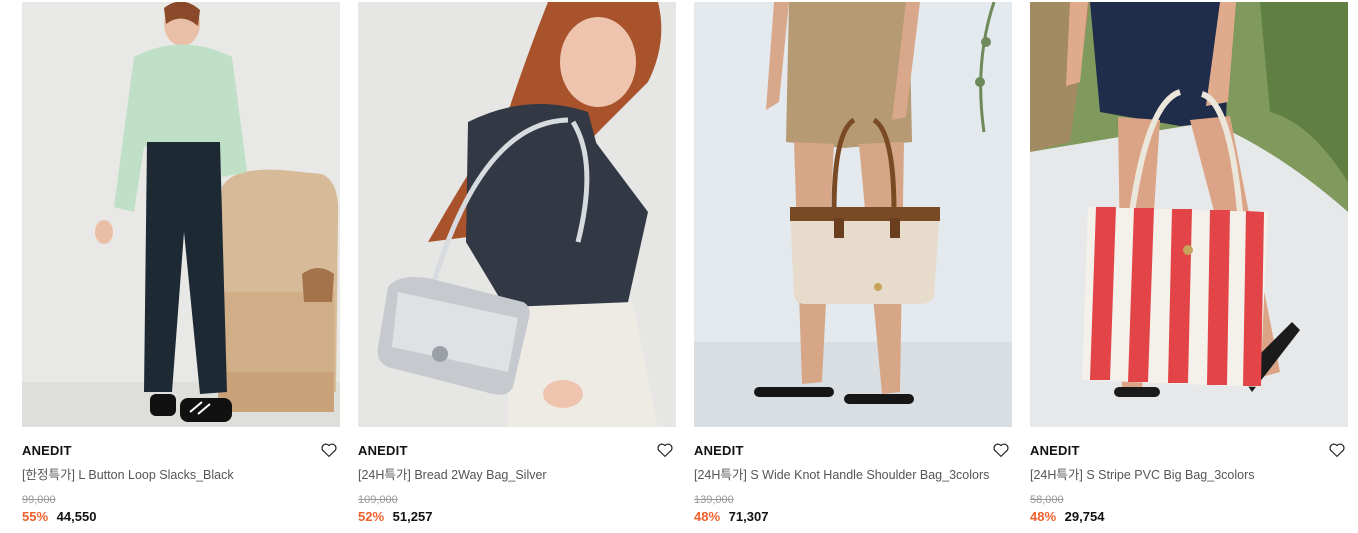 The image size is (1358, 533). What do you see at coordinates (853, 516) in the screenshot?
I see `price-row: 48% 71,307` at bounding box center [853, 516].